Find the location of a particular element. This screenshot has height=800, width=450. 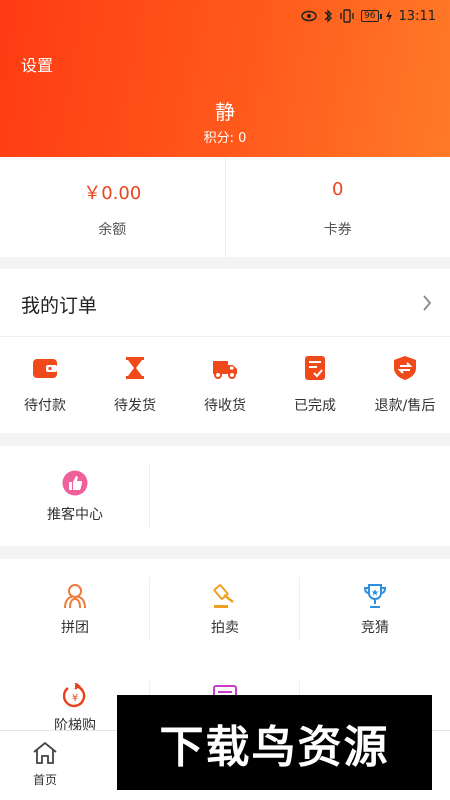

checklist-icon is located at coordinates (315, 368).